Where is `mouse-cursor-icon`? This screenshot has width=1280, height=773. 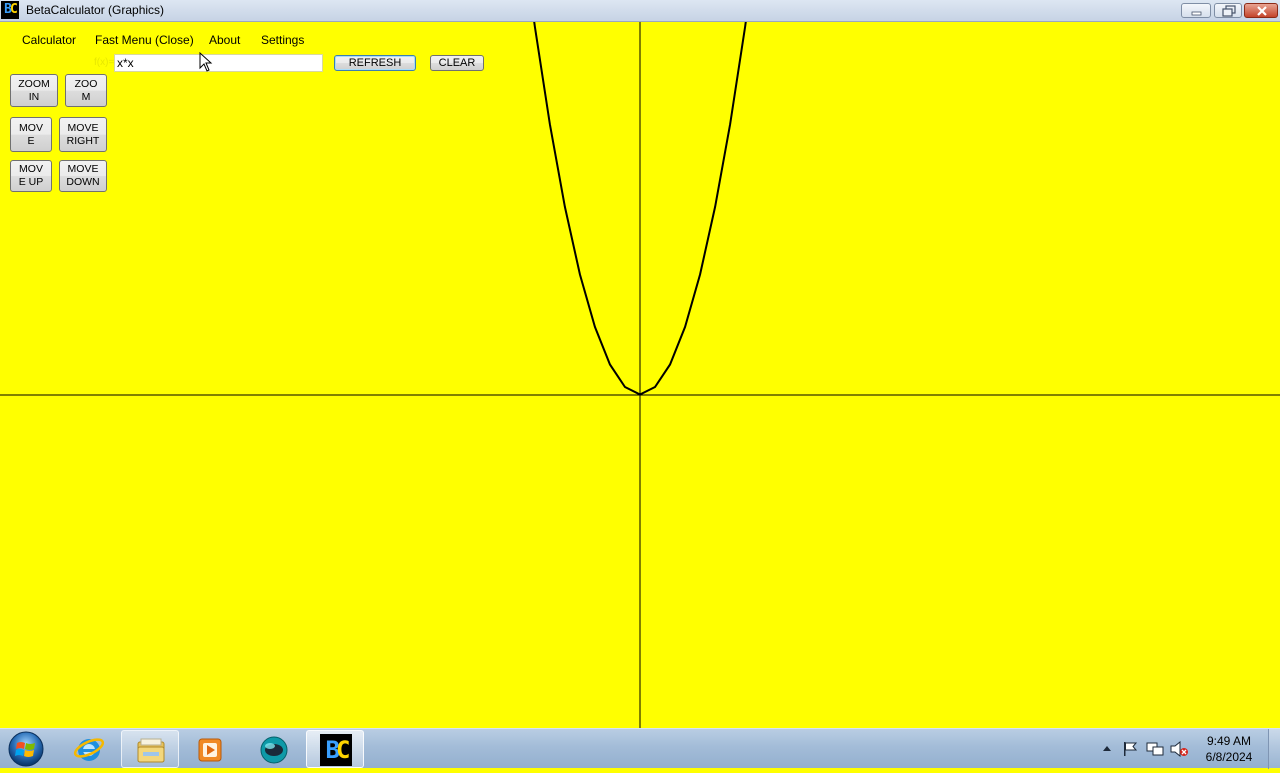
mouse-cursor-icon is located at coordinates (206, 62).